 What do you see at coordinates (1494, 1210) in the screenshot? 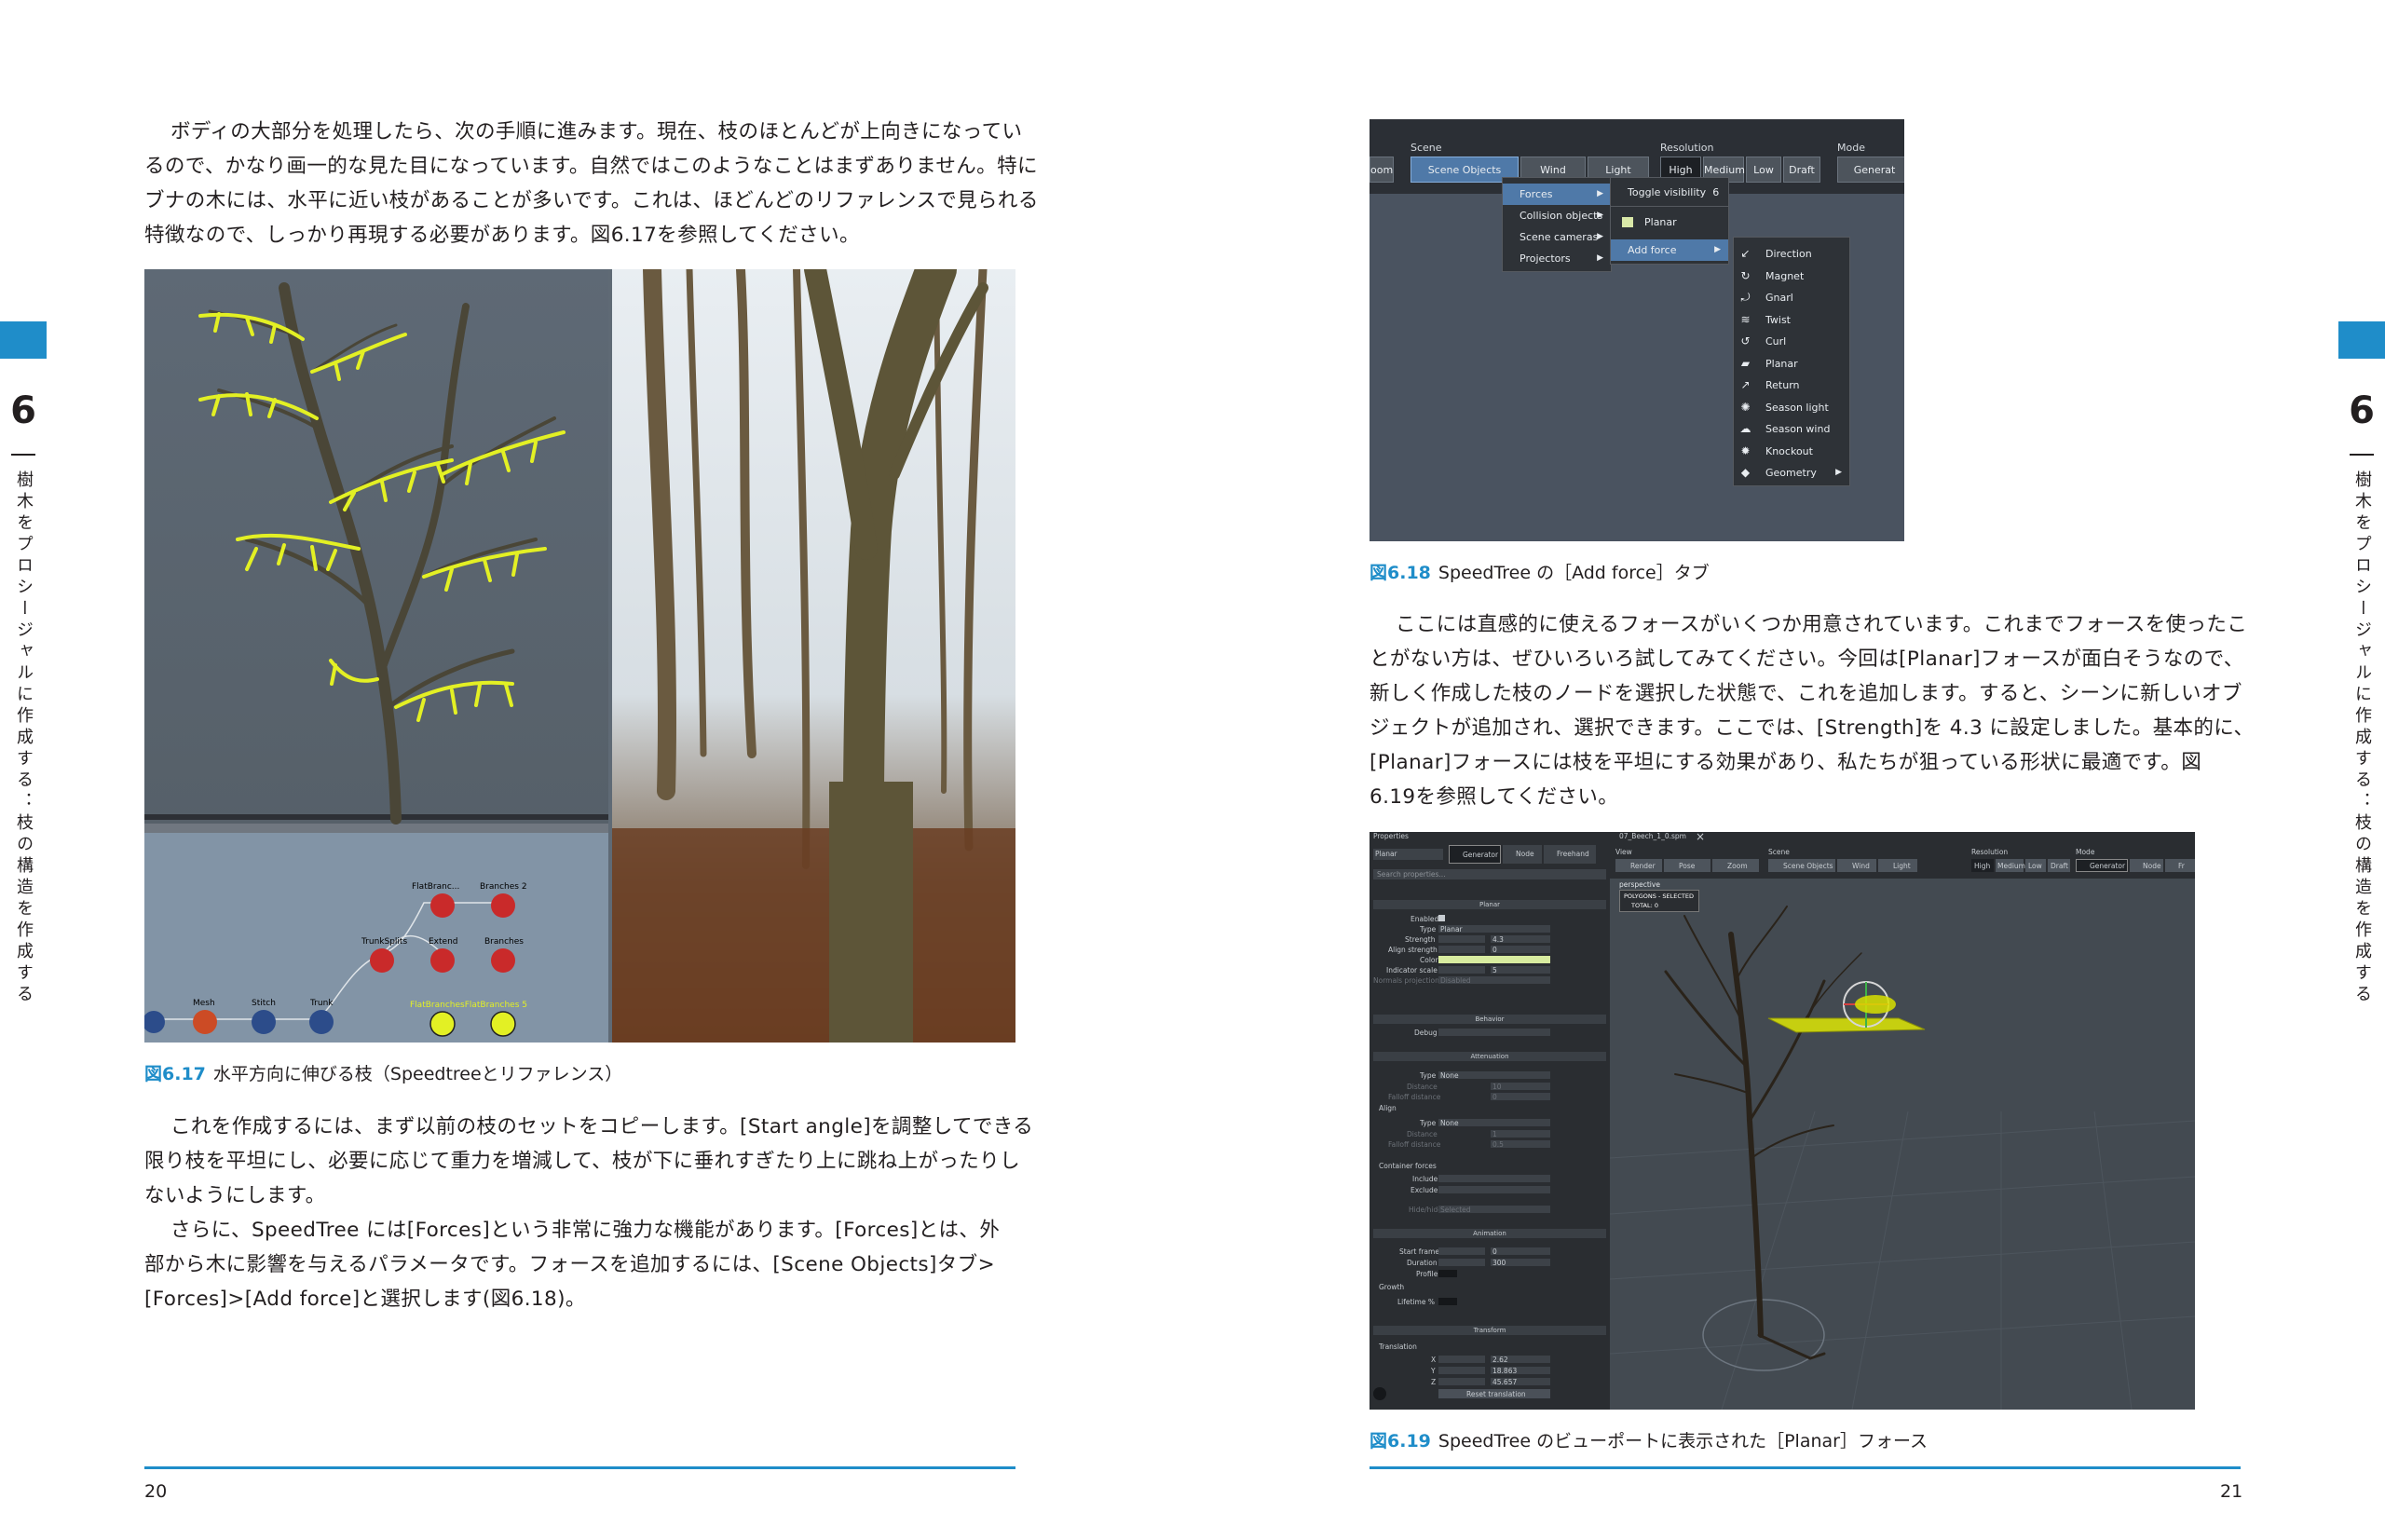
I see `hide-select: Selected` at bounding box center [1494, 1210].